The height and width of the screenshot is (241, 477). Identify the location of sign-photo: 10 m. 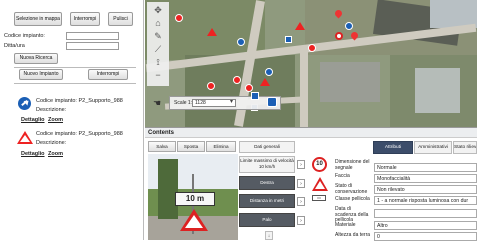
(193, 197).